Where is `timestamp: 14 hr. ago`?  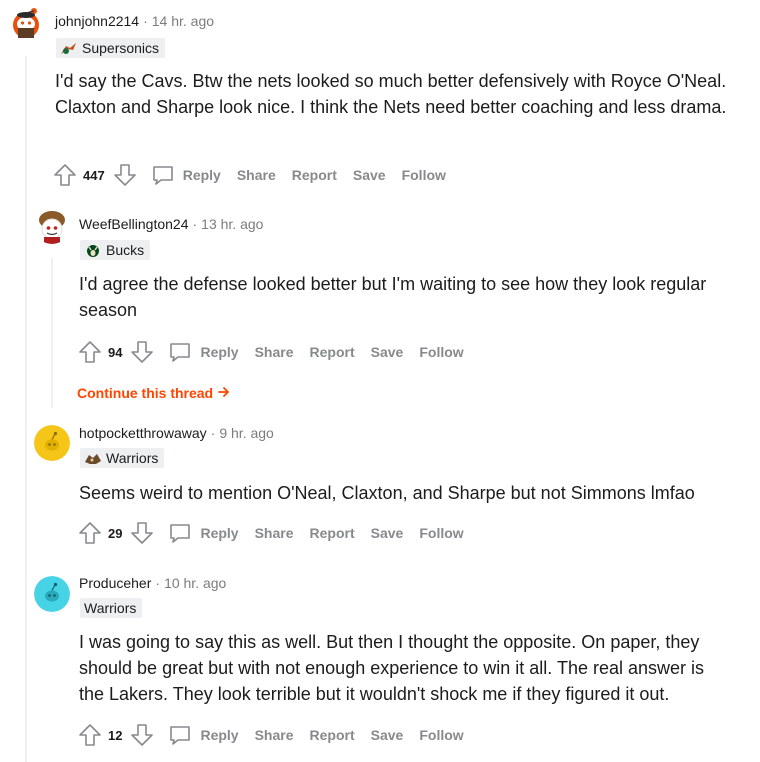
timestamp: 14 hr. ago is located at coordinates (183, 21).